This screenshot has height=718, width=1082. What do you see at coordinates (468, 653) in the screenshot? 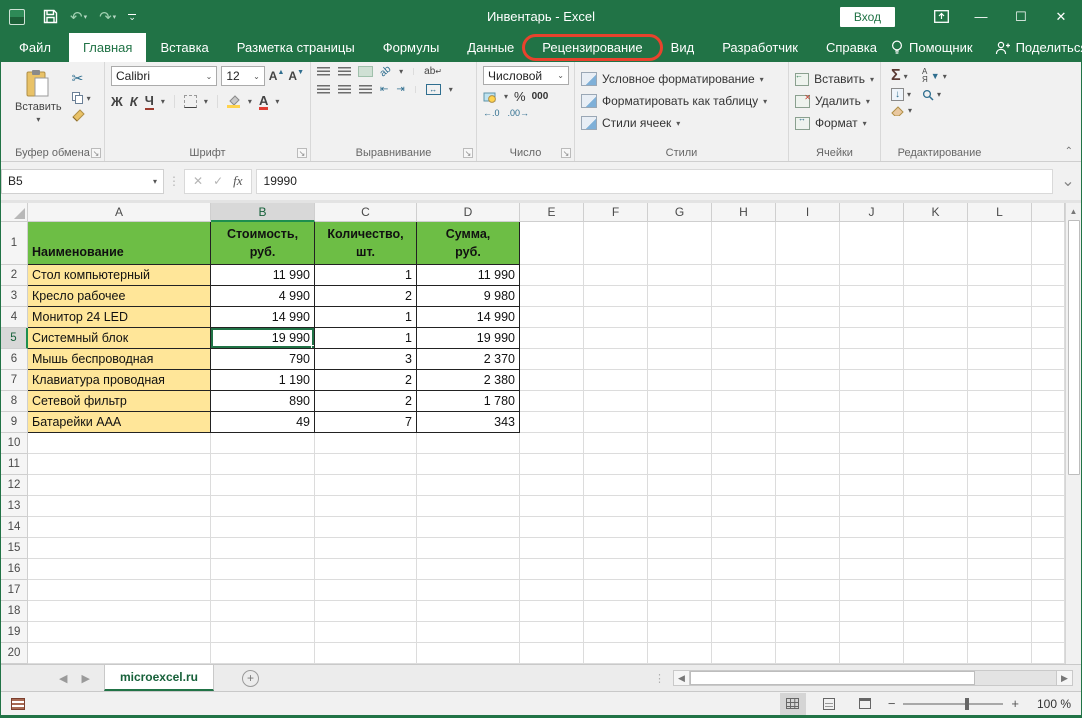
I see `cell-D20` at bounding box center [468, 653].